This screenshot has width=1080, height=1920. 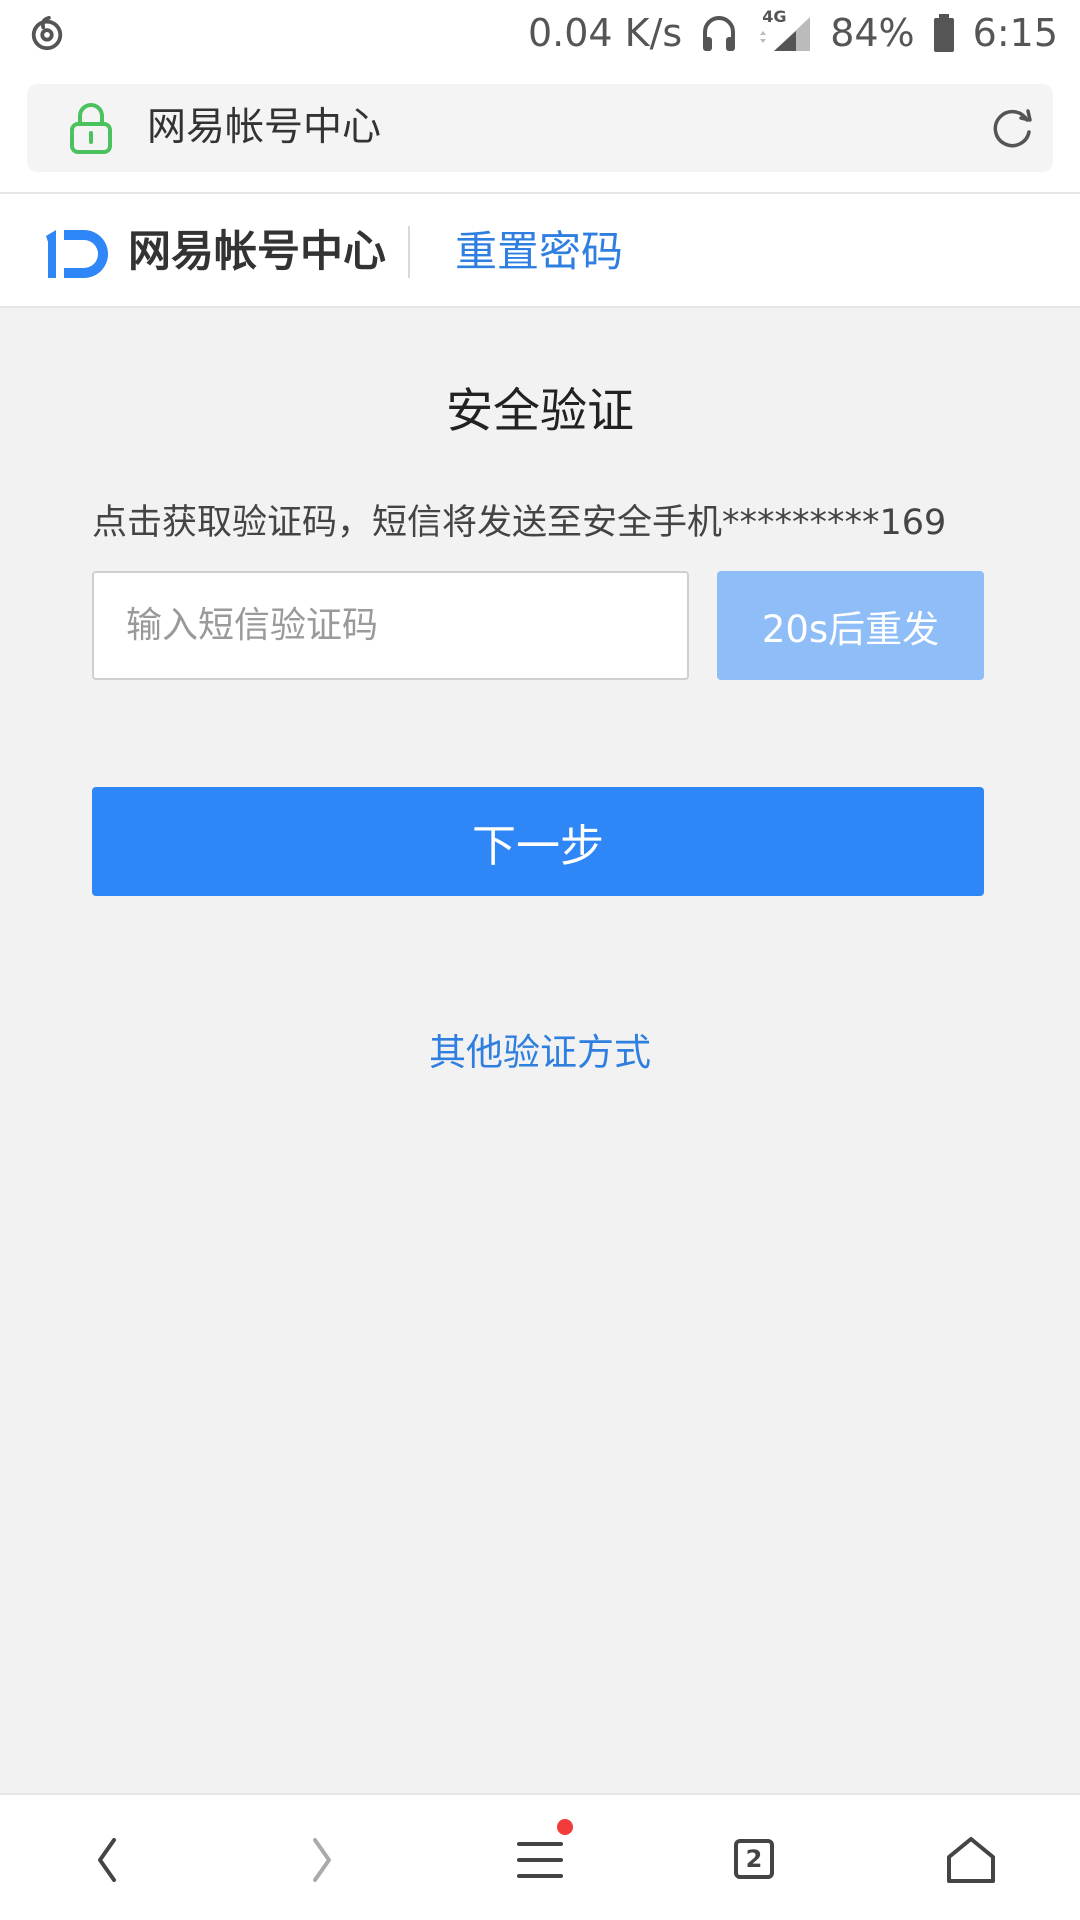 I want to click on notification-dot, so click(x=565, y=1827).